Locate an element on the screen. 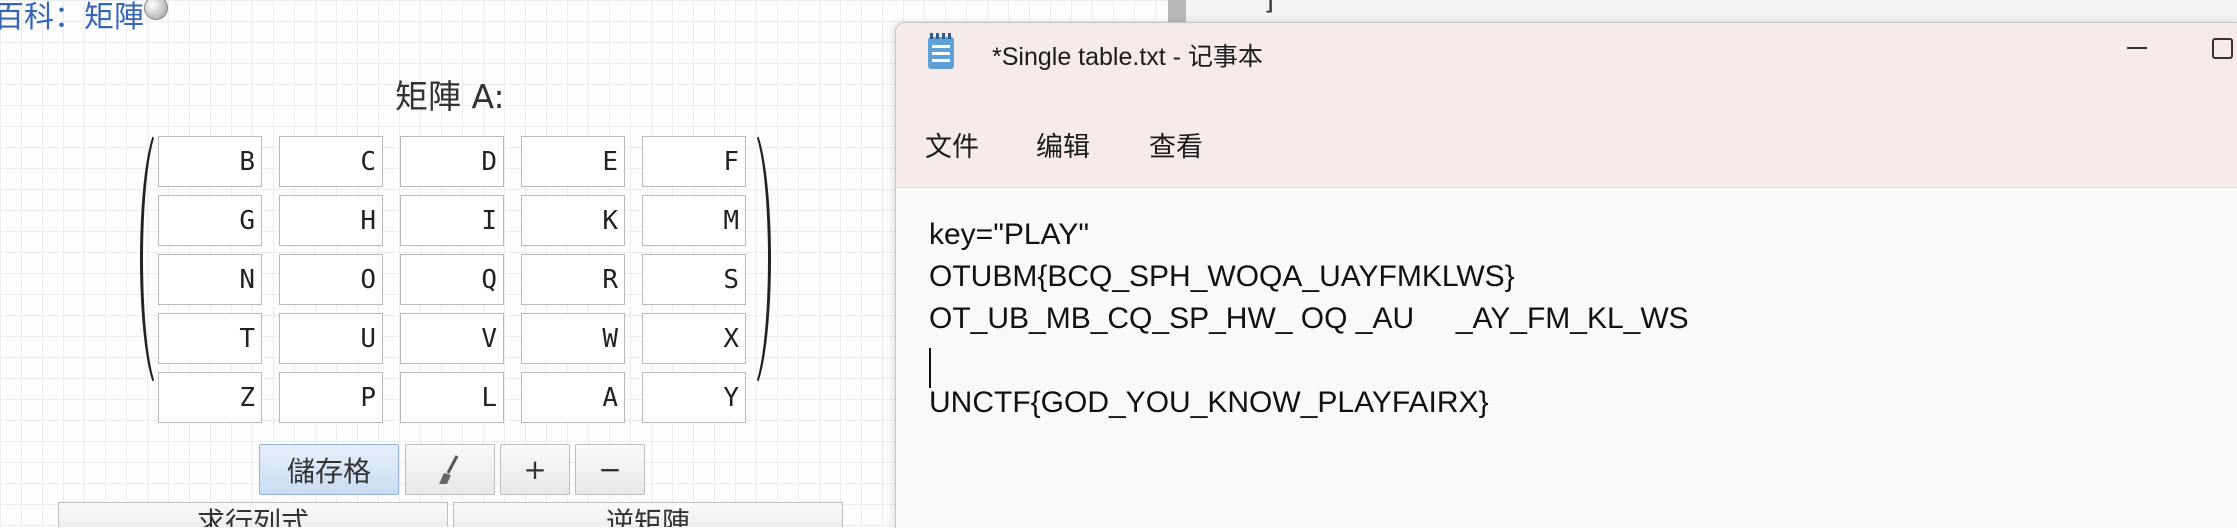 The width and height of the screenshot is (2237, 528). menu-view: 查看 is located at coordinates (1176, 144).